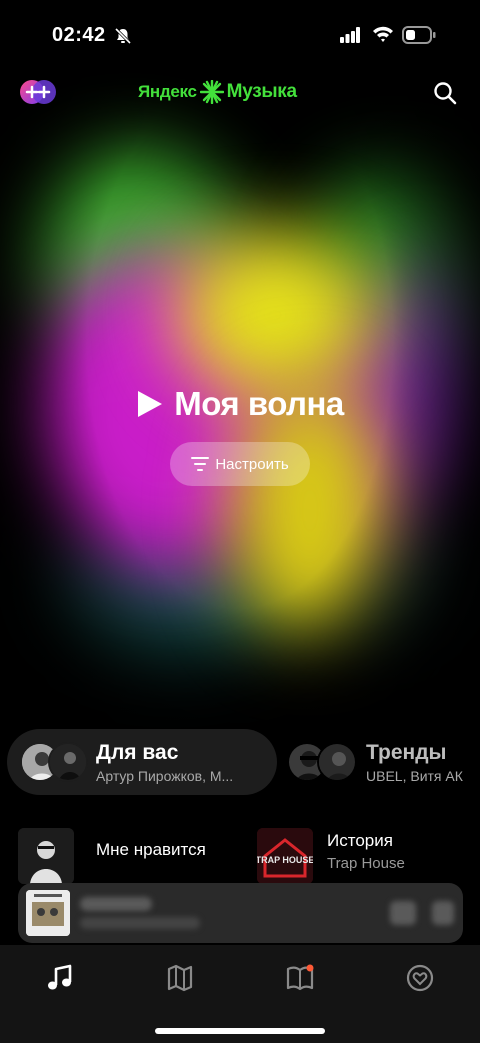 This screenshot has width=480, height=1043. I want to click on trends-card: Тренды UBEL, Витя АК, so click(381, 762).